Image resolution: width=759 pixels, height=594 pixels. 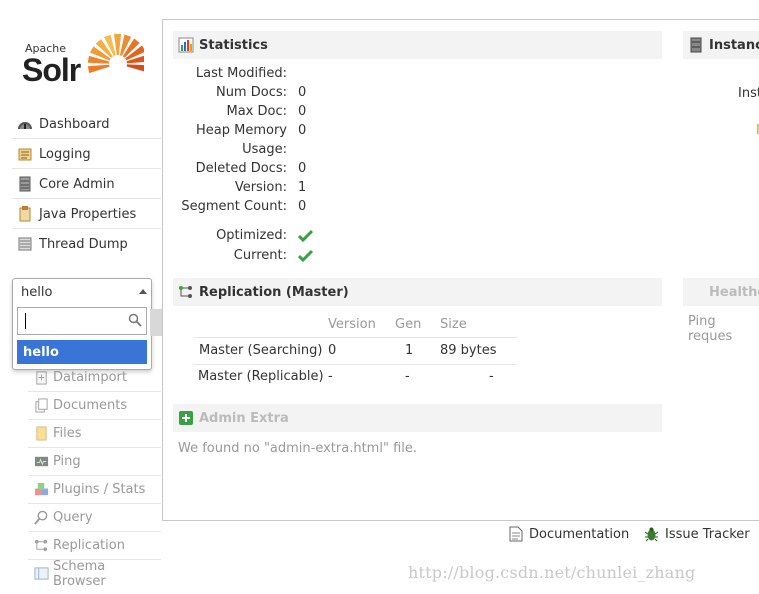 I want to click on nav-documents-label: Documents, so click(x=90, y=405).